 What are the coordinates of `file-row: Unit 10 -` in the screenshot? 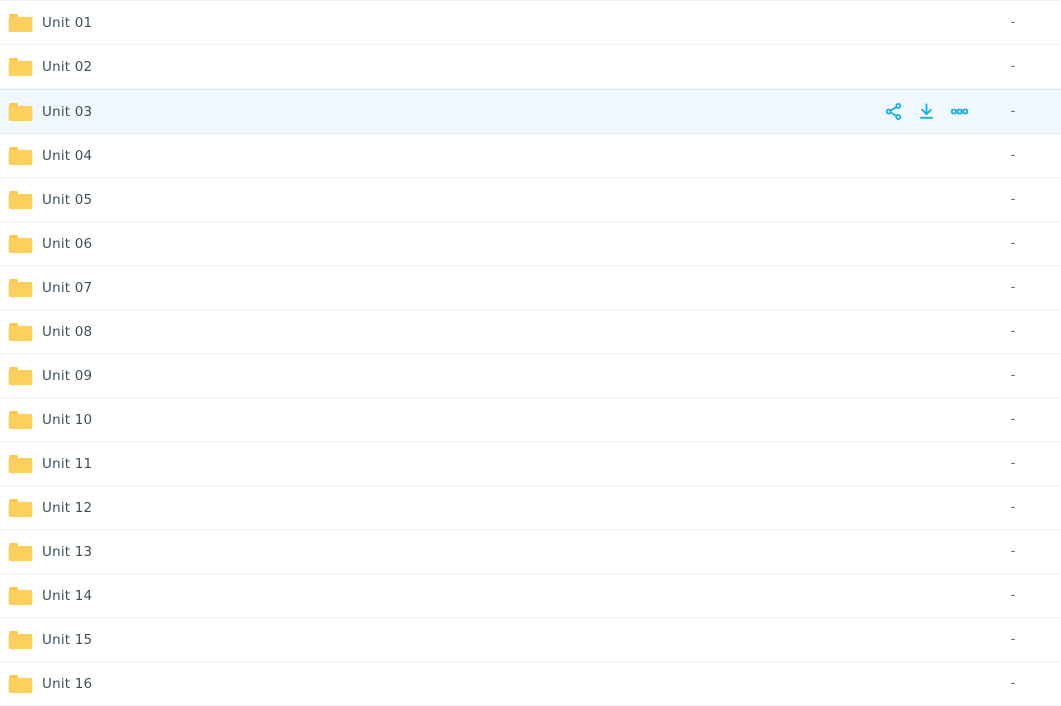 It's located at (530, 420).